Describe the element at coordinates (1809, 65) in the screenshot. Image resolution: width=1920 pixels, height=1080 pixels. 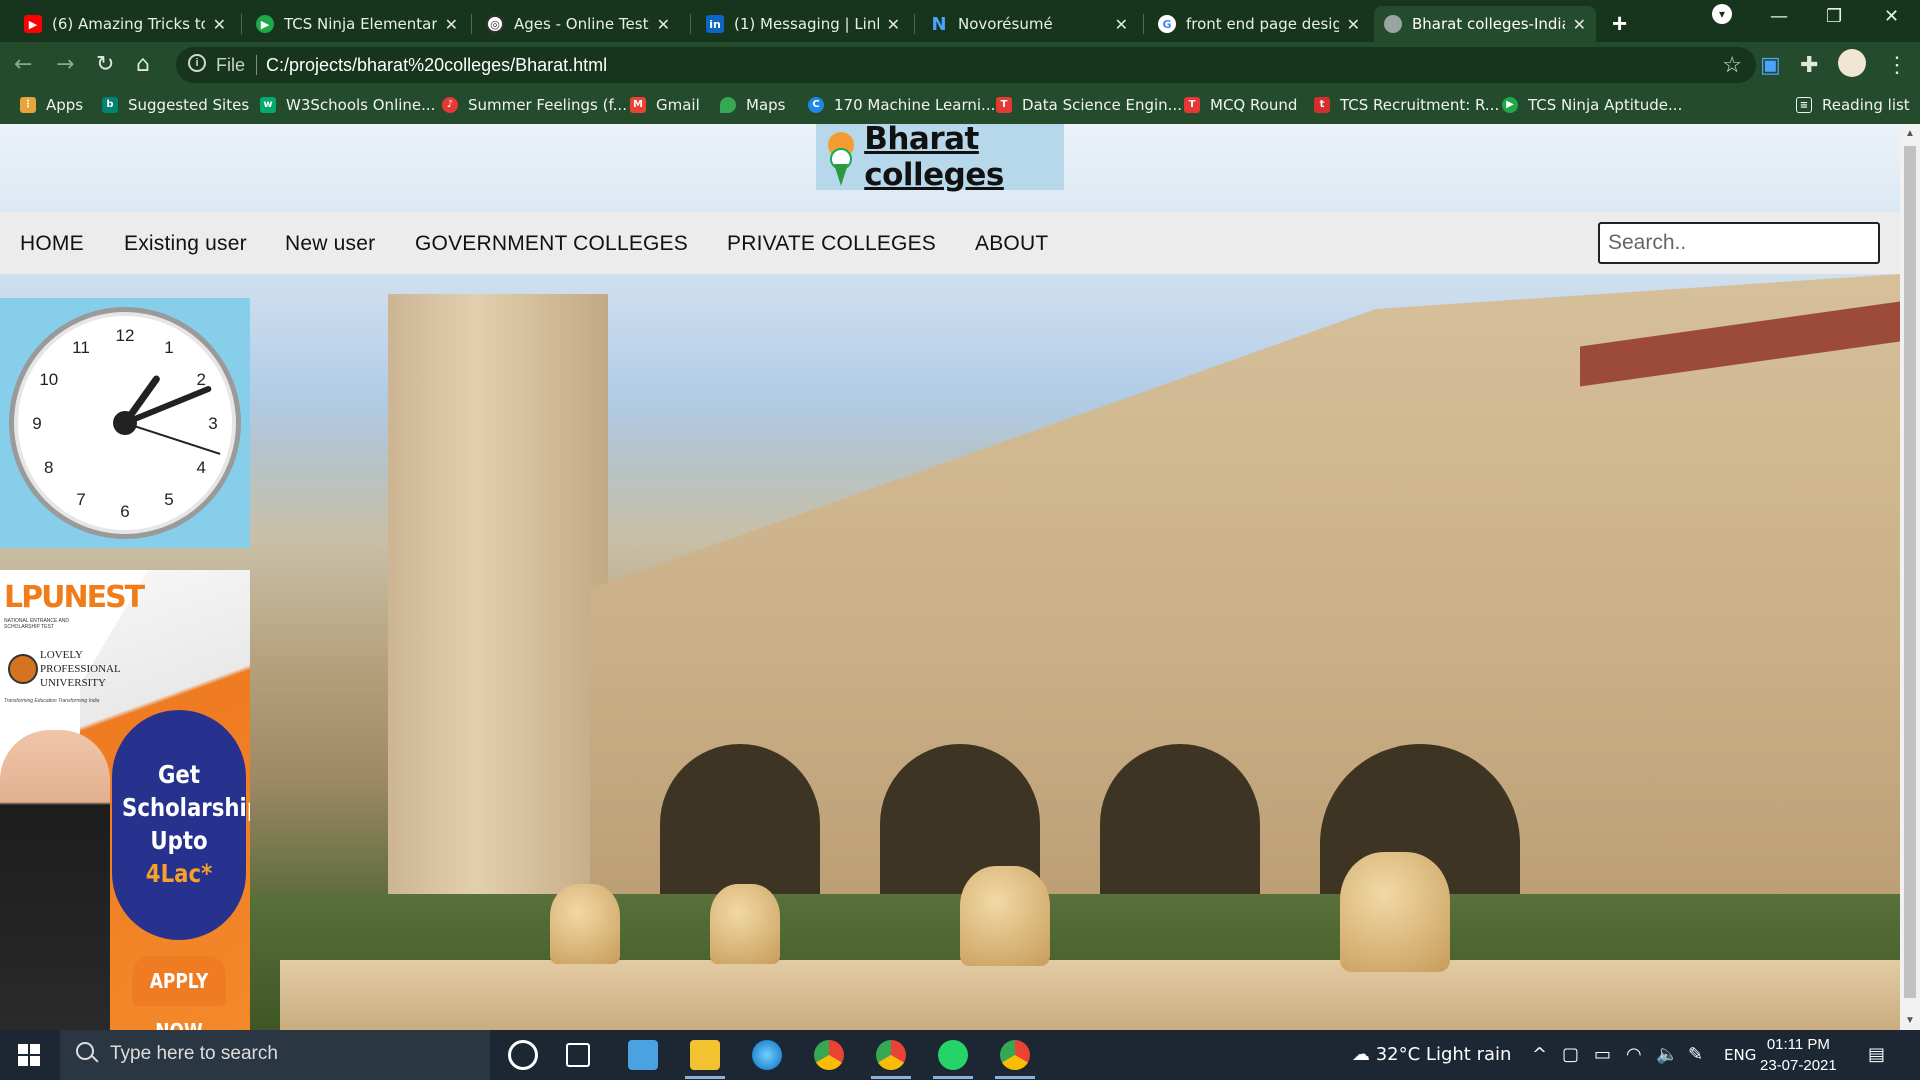
I see `extensions-puzzle-icon: ✚` at that location.